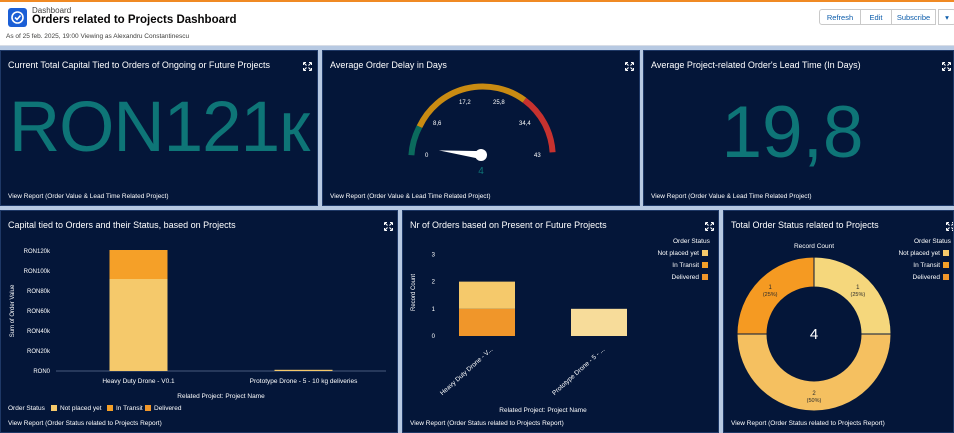 This screenshot has width=954, height=433. Describe the element at coordinates (434, 310) in the screenshot. I see `y-tick-label: 1` at that location.